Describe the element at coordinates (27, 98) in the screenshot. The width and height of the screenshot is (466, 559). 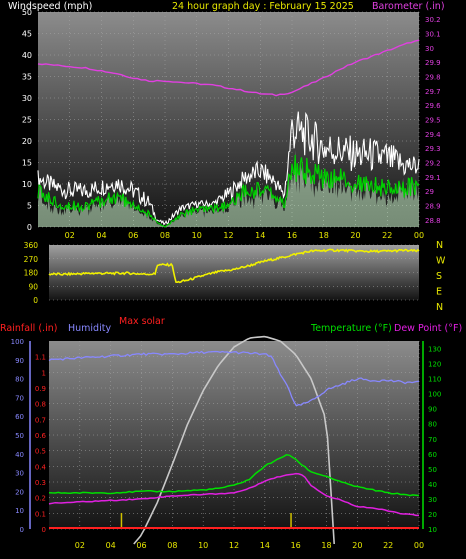
I see `windspeed-tick-label: 30` at that location.